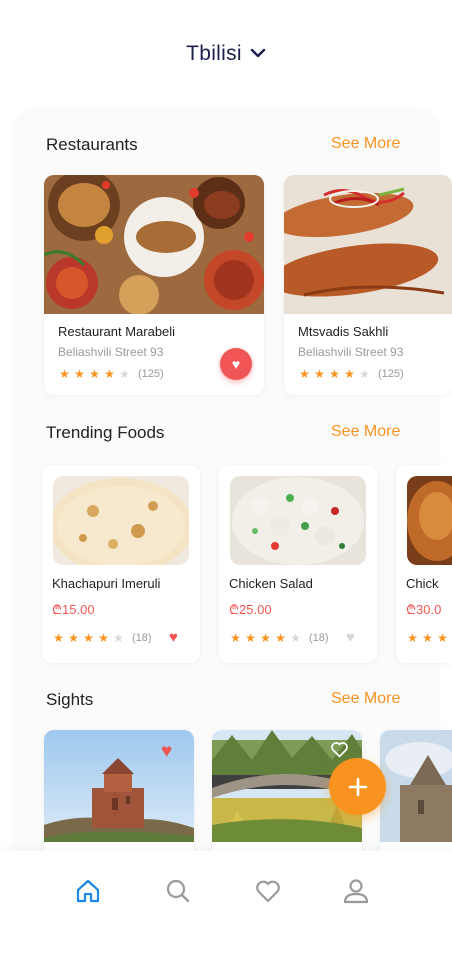  I want to click on heart-icon, so click(268, 891).